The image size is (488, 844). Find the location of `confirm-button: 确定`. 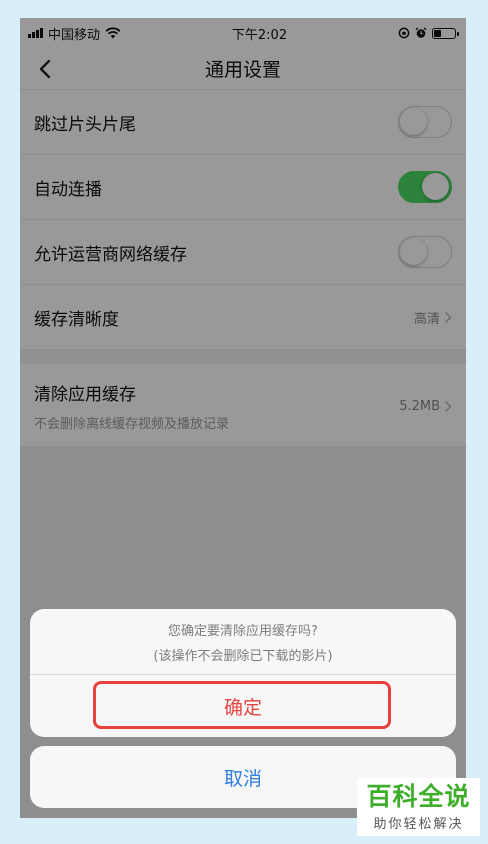

confirm-button: 确定 is located at coordinates (243, 706).